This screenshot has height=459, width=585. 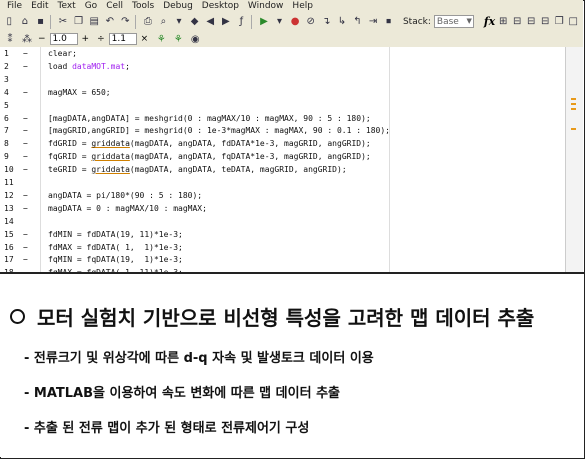 What do you see at coordinates (326, 22) in the screenshot?
I see `step-icon: ↴` at bounding box center [326, 22].